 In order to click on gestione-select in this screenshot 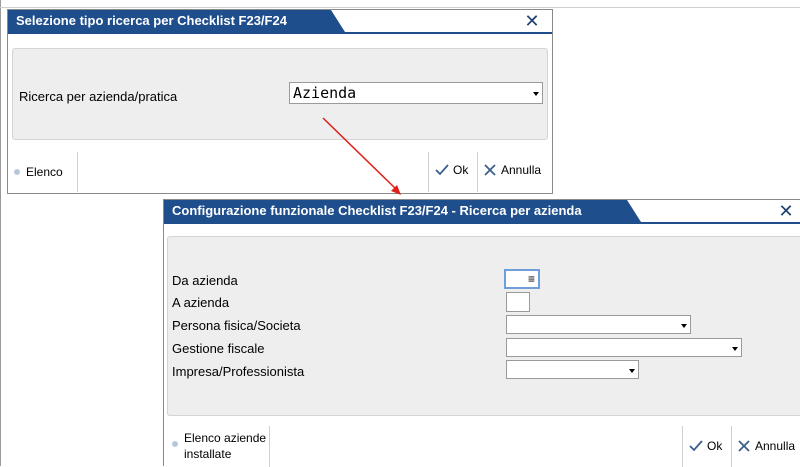, I will do `click(624, 347)`.